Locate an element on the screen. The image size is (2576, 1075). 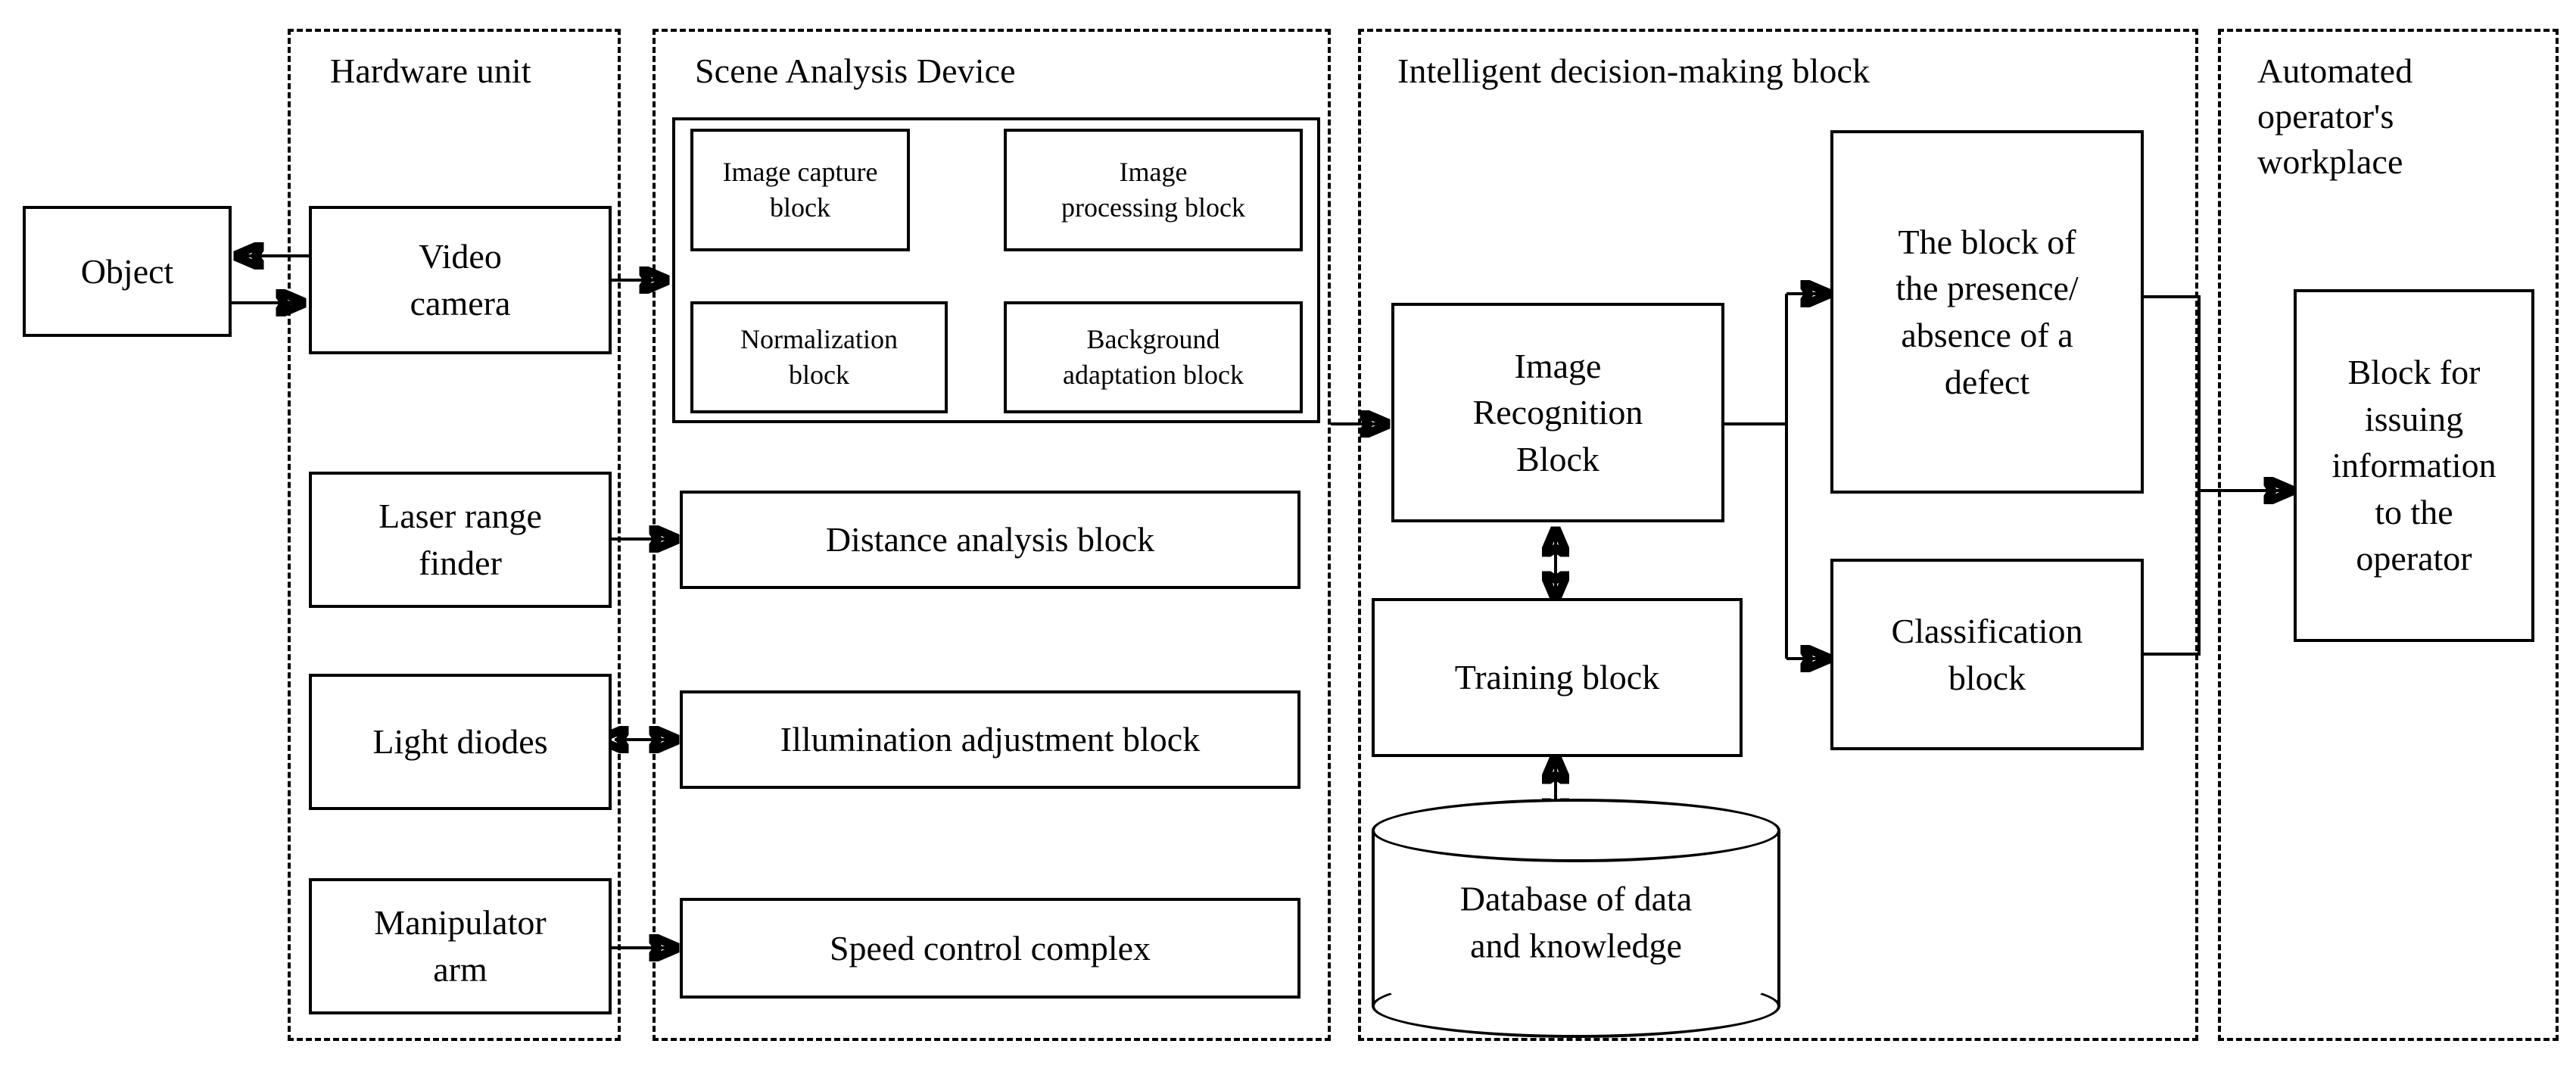
node-speed-control-complex: Speed control complex is located at coordinates (990, 948).